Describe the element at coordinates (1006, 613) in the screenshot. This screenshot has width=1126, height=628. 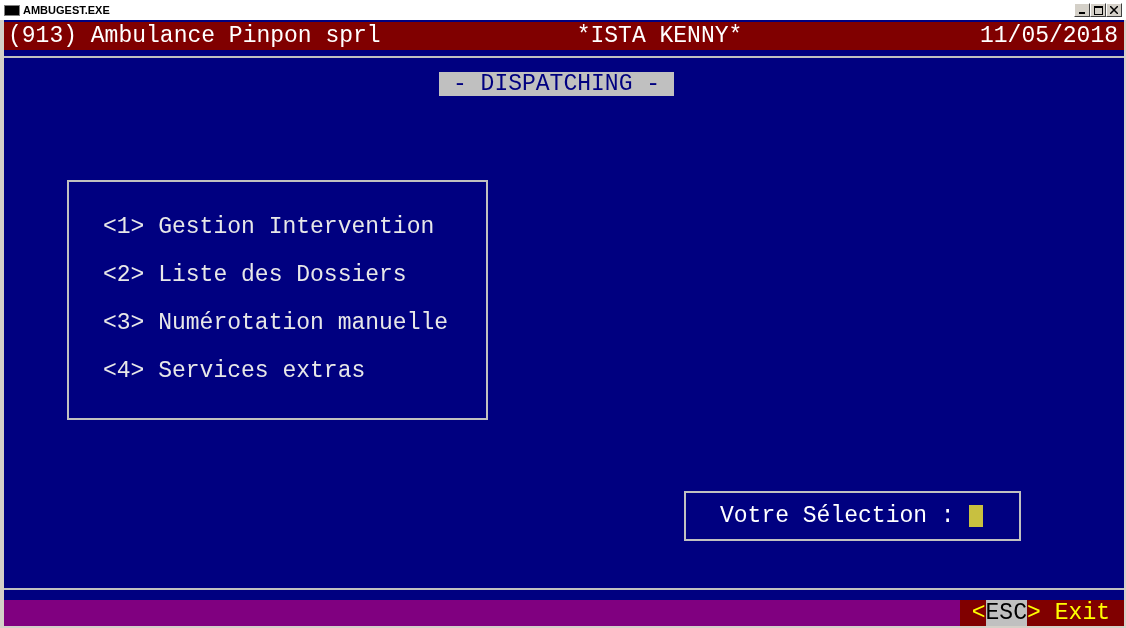
I see `key-label: ESC` at that location.